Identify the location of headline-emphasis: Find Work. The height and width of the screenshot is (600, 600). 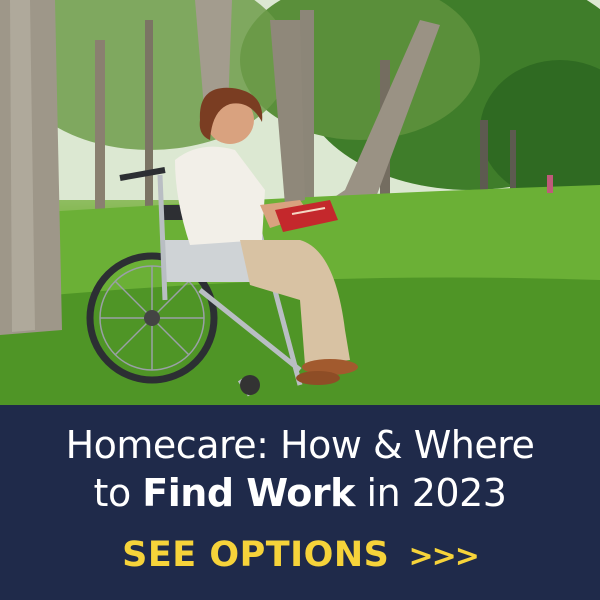
(248, 493).